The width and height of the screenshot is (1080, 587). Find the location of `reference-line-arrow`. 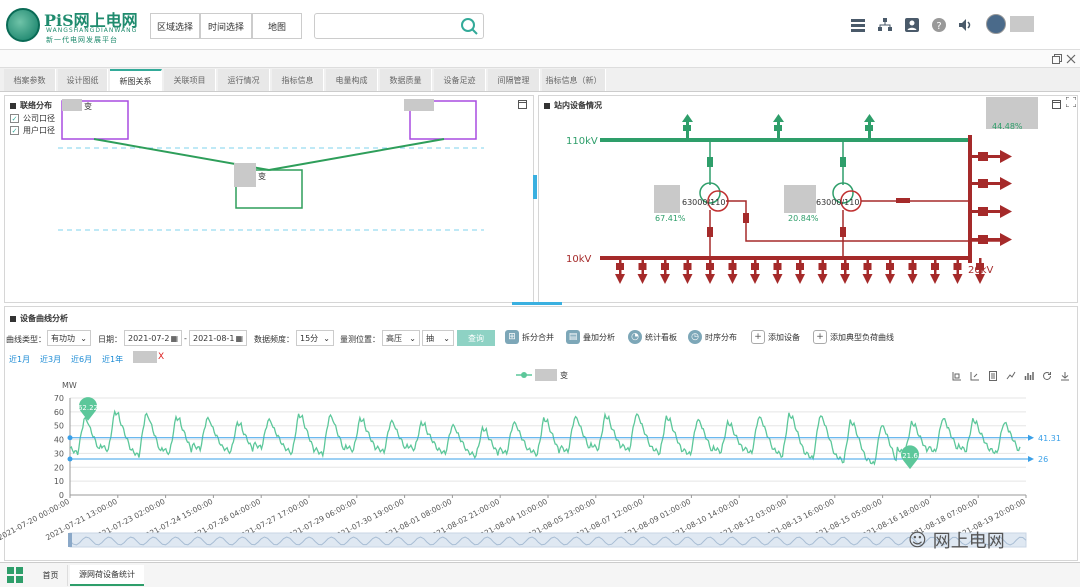

reference-line-arrow is located at coordinates (1031, 458).